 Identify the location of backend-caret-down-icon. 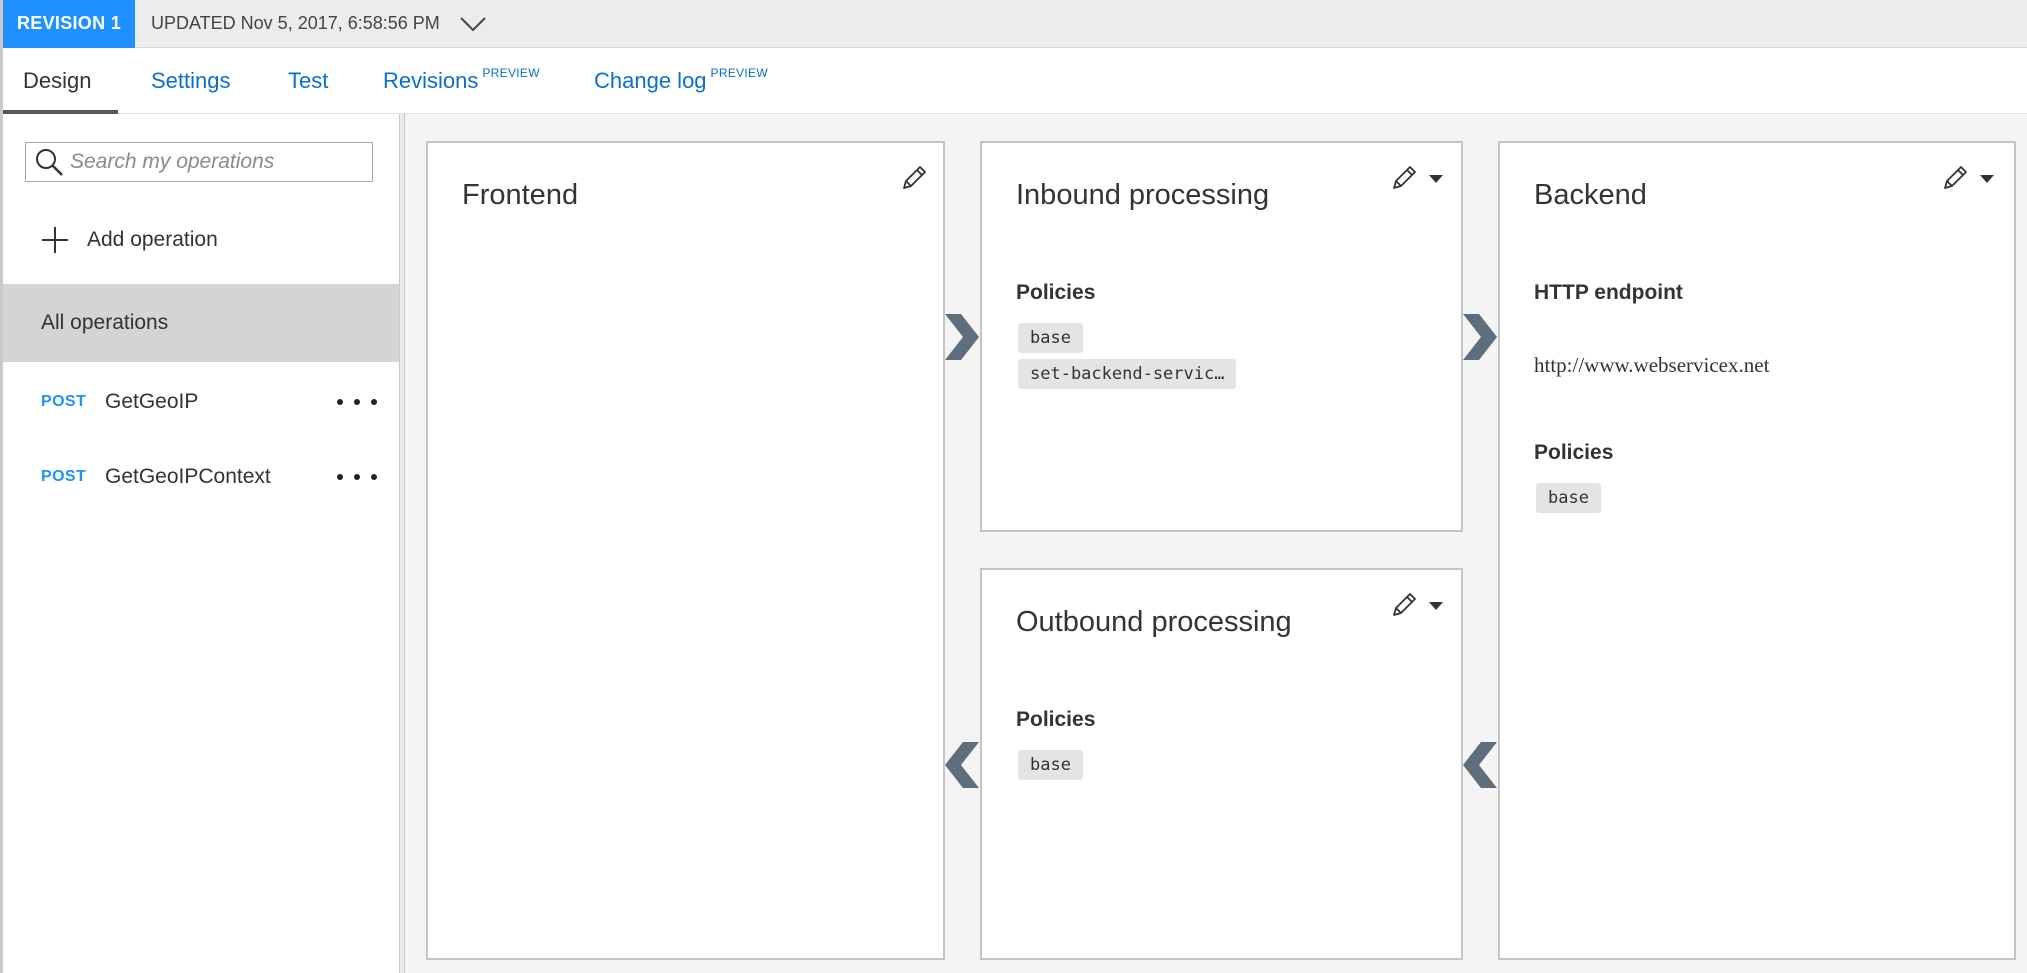
(1987, 179).